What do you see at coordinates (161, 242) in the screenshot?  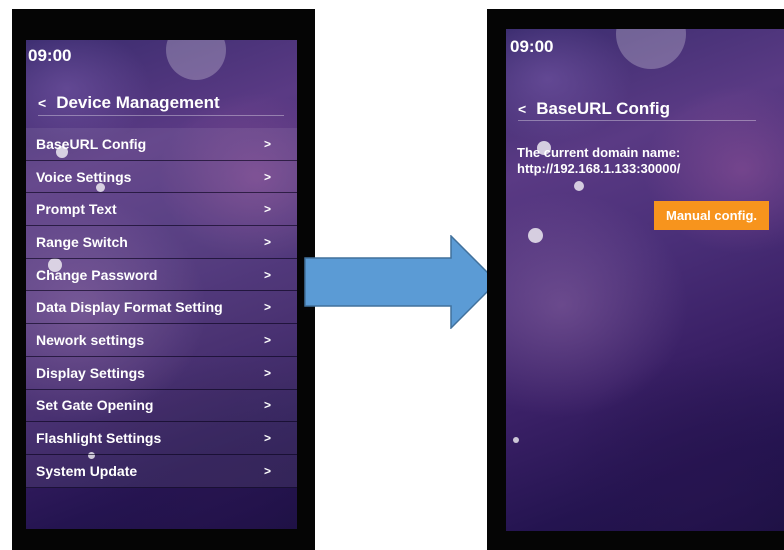 I see `menu-item-range-switch: Range Switch >` at bounding box center [161, 242].